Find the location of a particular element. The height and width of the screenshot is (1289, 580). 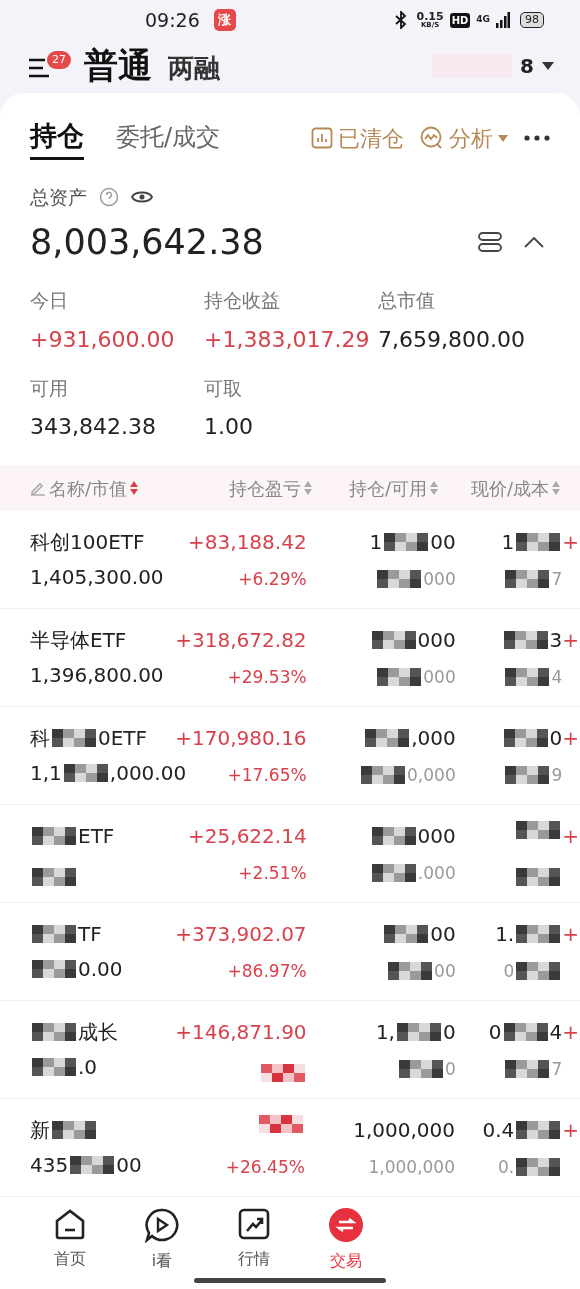

menu-icon is located at coordinates (39, 67).